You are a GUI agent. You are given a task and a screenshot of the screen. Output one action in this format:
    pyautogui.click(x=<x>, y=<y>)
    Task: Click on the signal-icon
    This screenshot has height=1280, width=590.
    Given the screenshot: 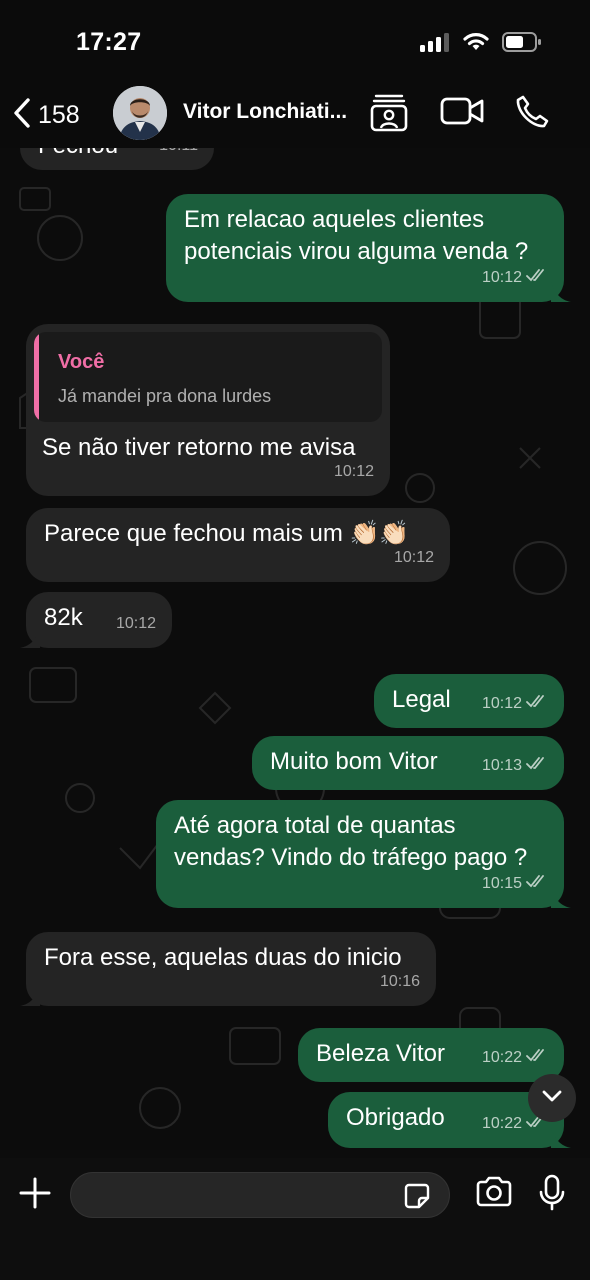 What is the action you would take?
    pyautogui.click(x=435, y=44)
    